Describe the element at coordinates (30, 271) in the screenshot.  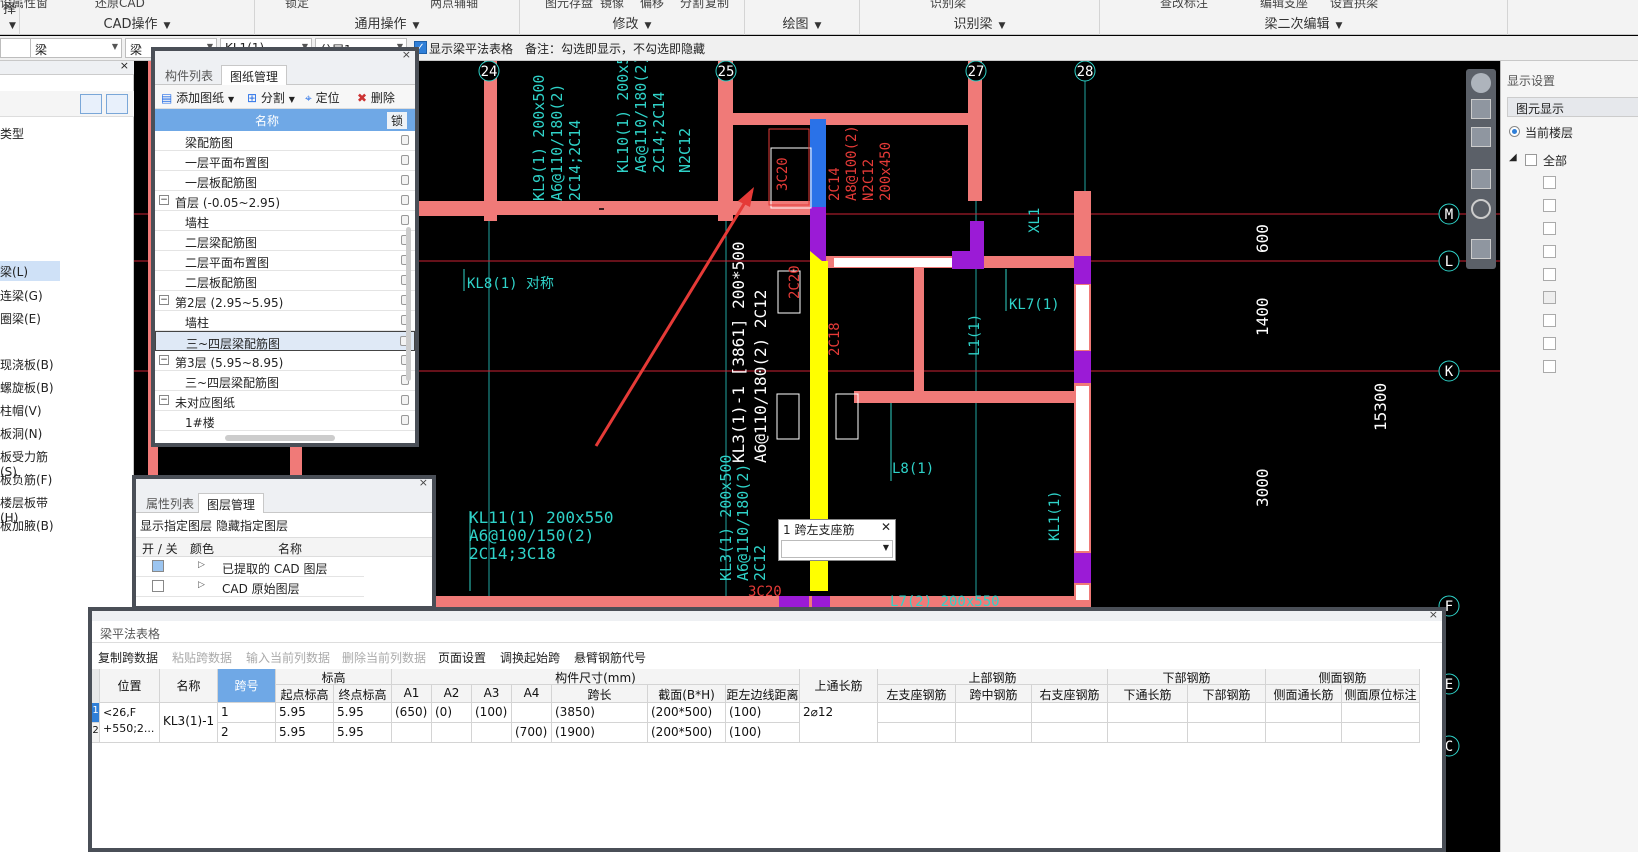
I see `sidebar-item: 梁(L)` at that location.